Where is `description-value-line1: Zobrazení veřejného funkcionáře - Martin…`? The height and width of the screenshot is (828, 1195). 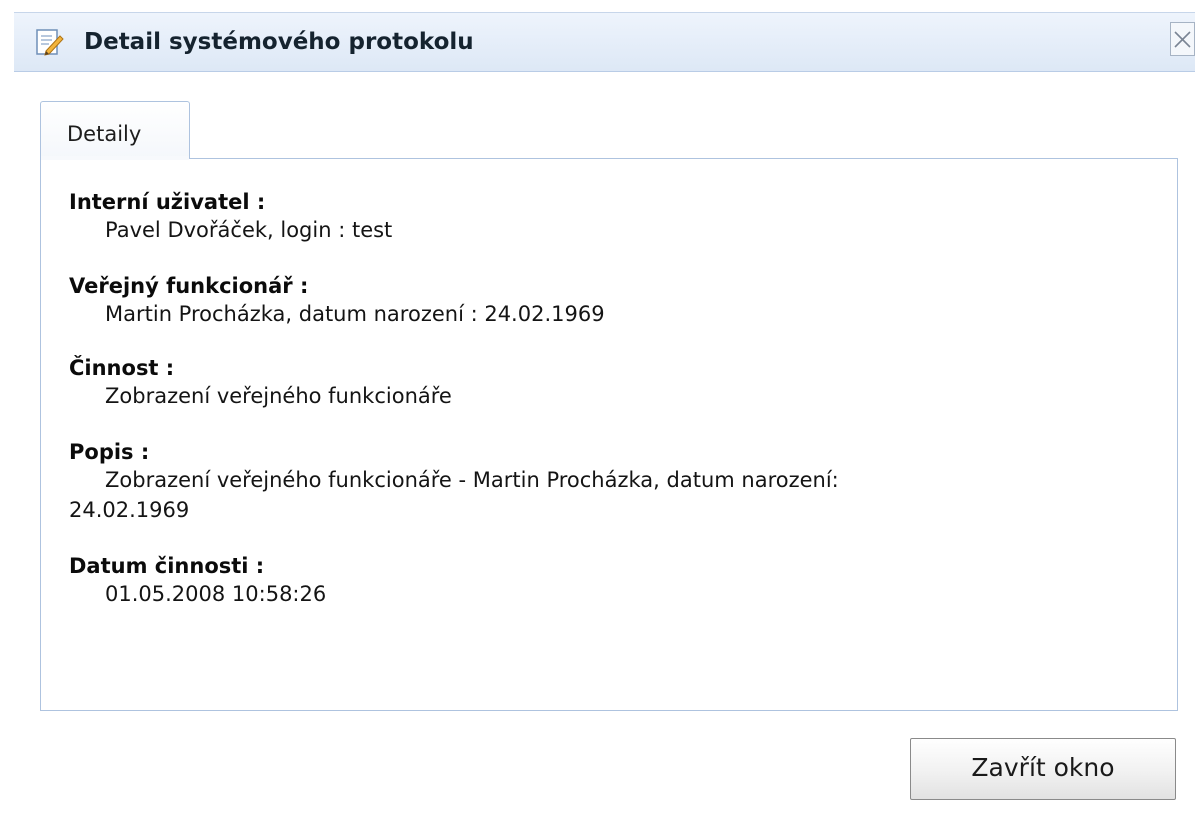 description-value-line1: Zobrazení veřejného funkcionáře - Martin… is located at coordinates (472, 480).